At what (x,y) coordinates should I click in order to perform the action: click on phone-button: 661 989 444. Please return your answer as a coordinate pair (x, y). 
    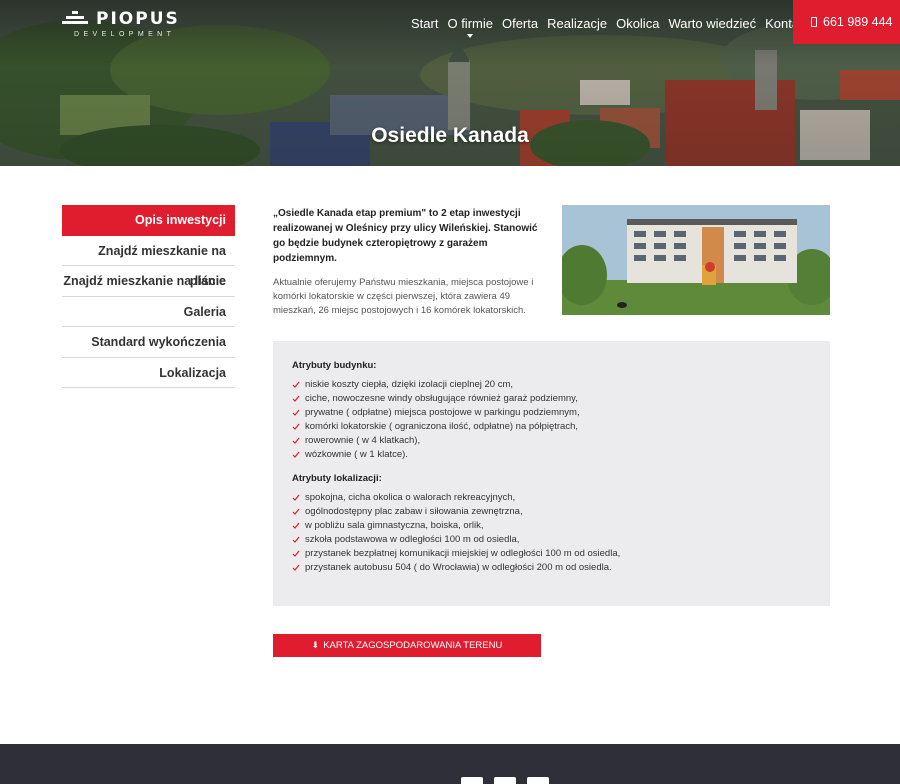
    Looking at the image, I should click on (846, 22).